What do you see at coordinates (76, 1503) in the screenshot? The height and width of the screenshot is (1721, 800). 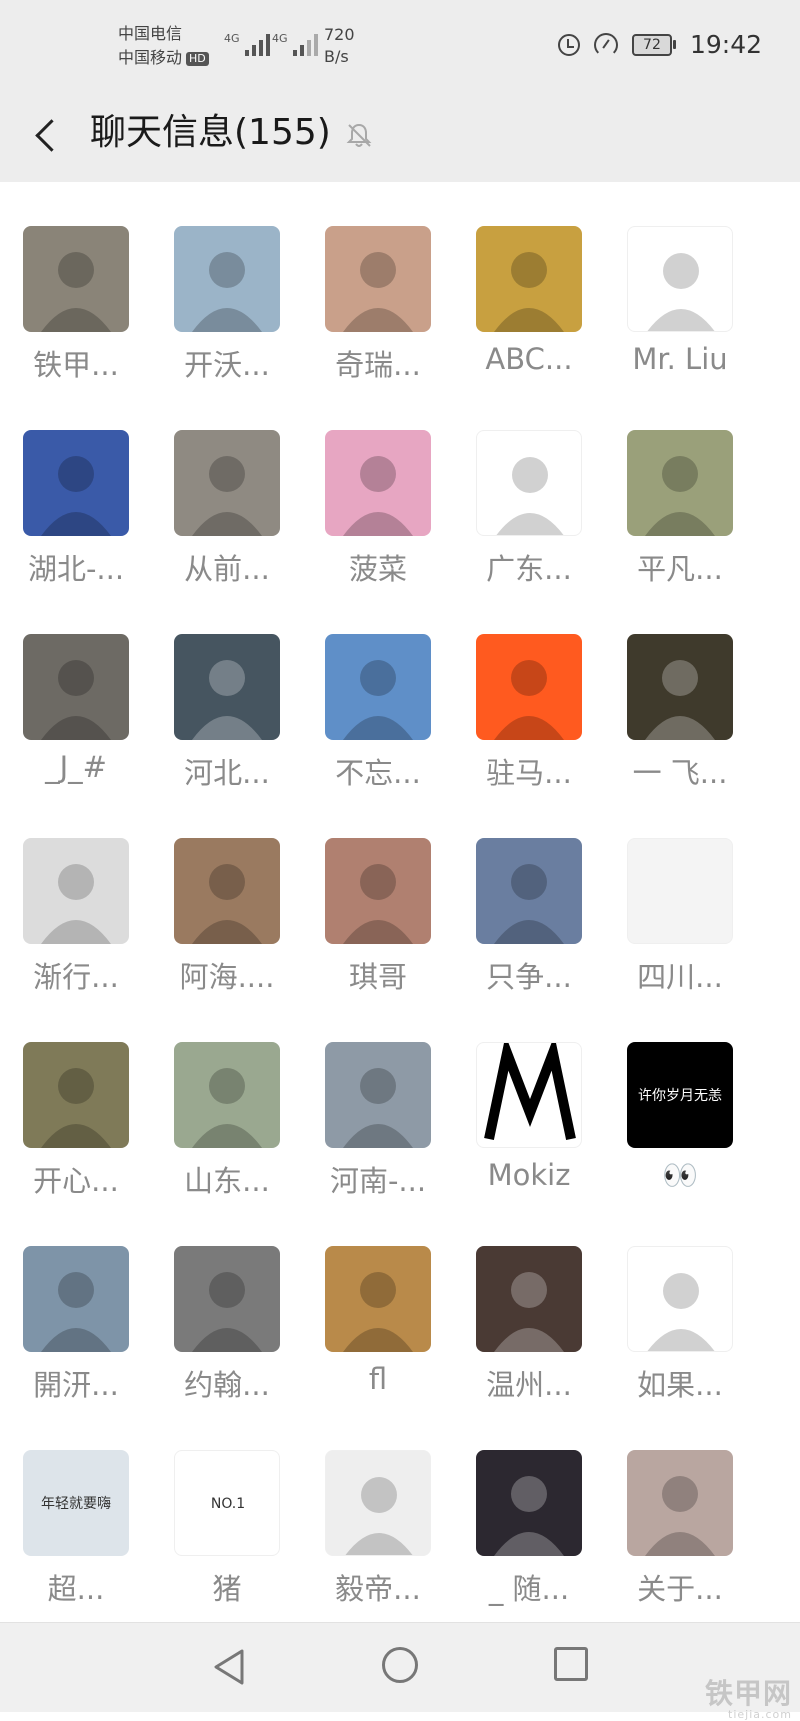 I see `avatar: 年轻就要嗨` at bounding box center [76, 1503].